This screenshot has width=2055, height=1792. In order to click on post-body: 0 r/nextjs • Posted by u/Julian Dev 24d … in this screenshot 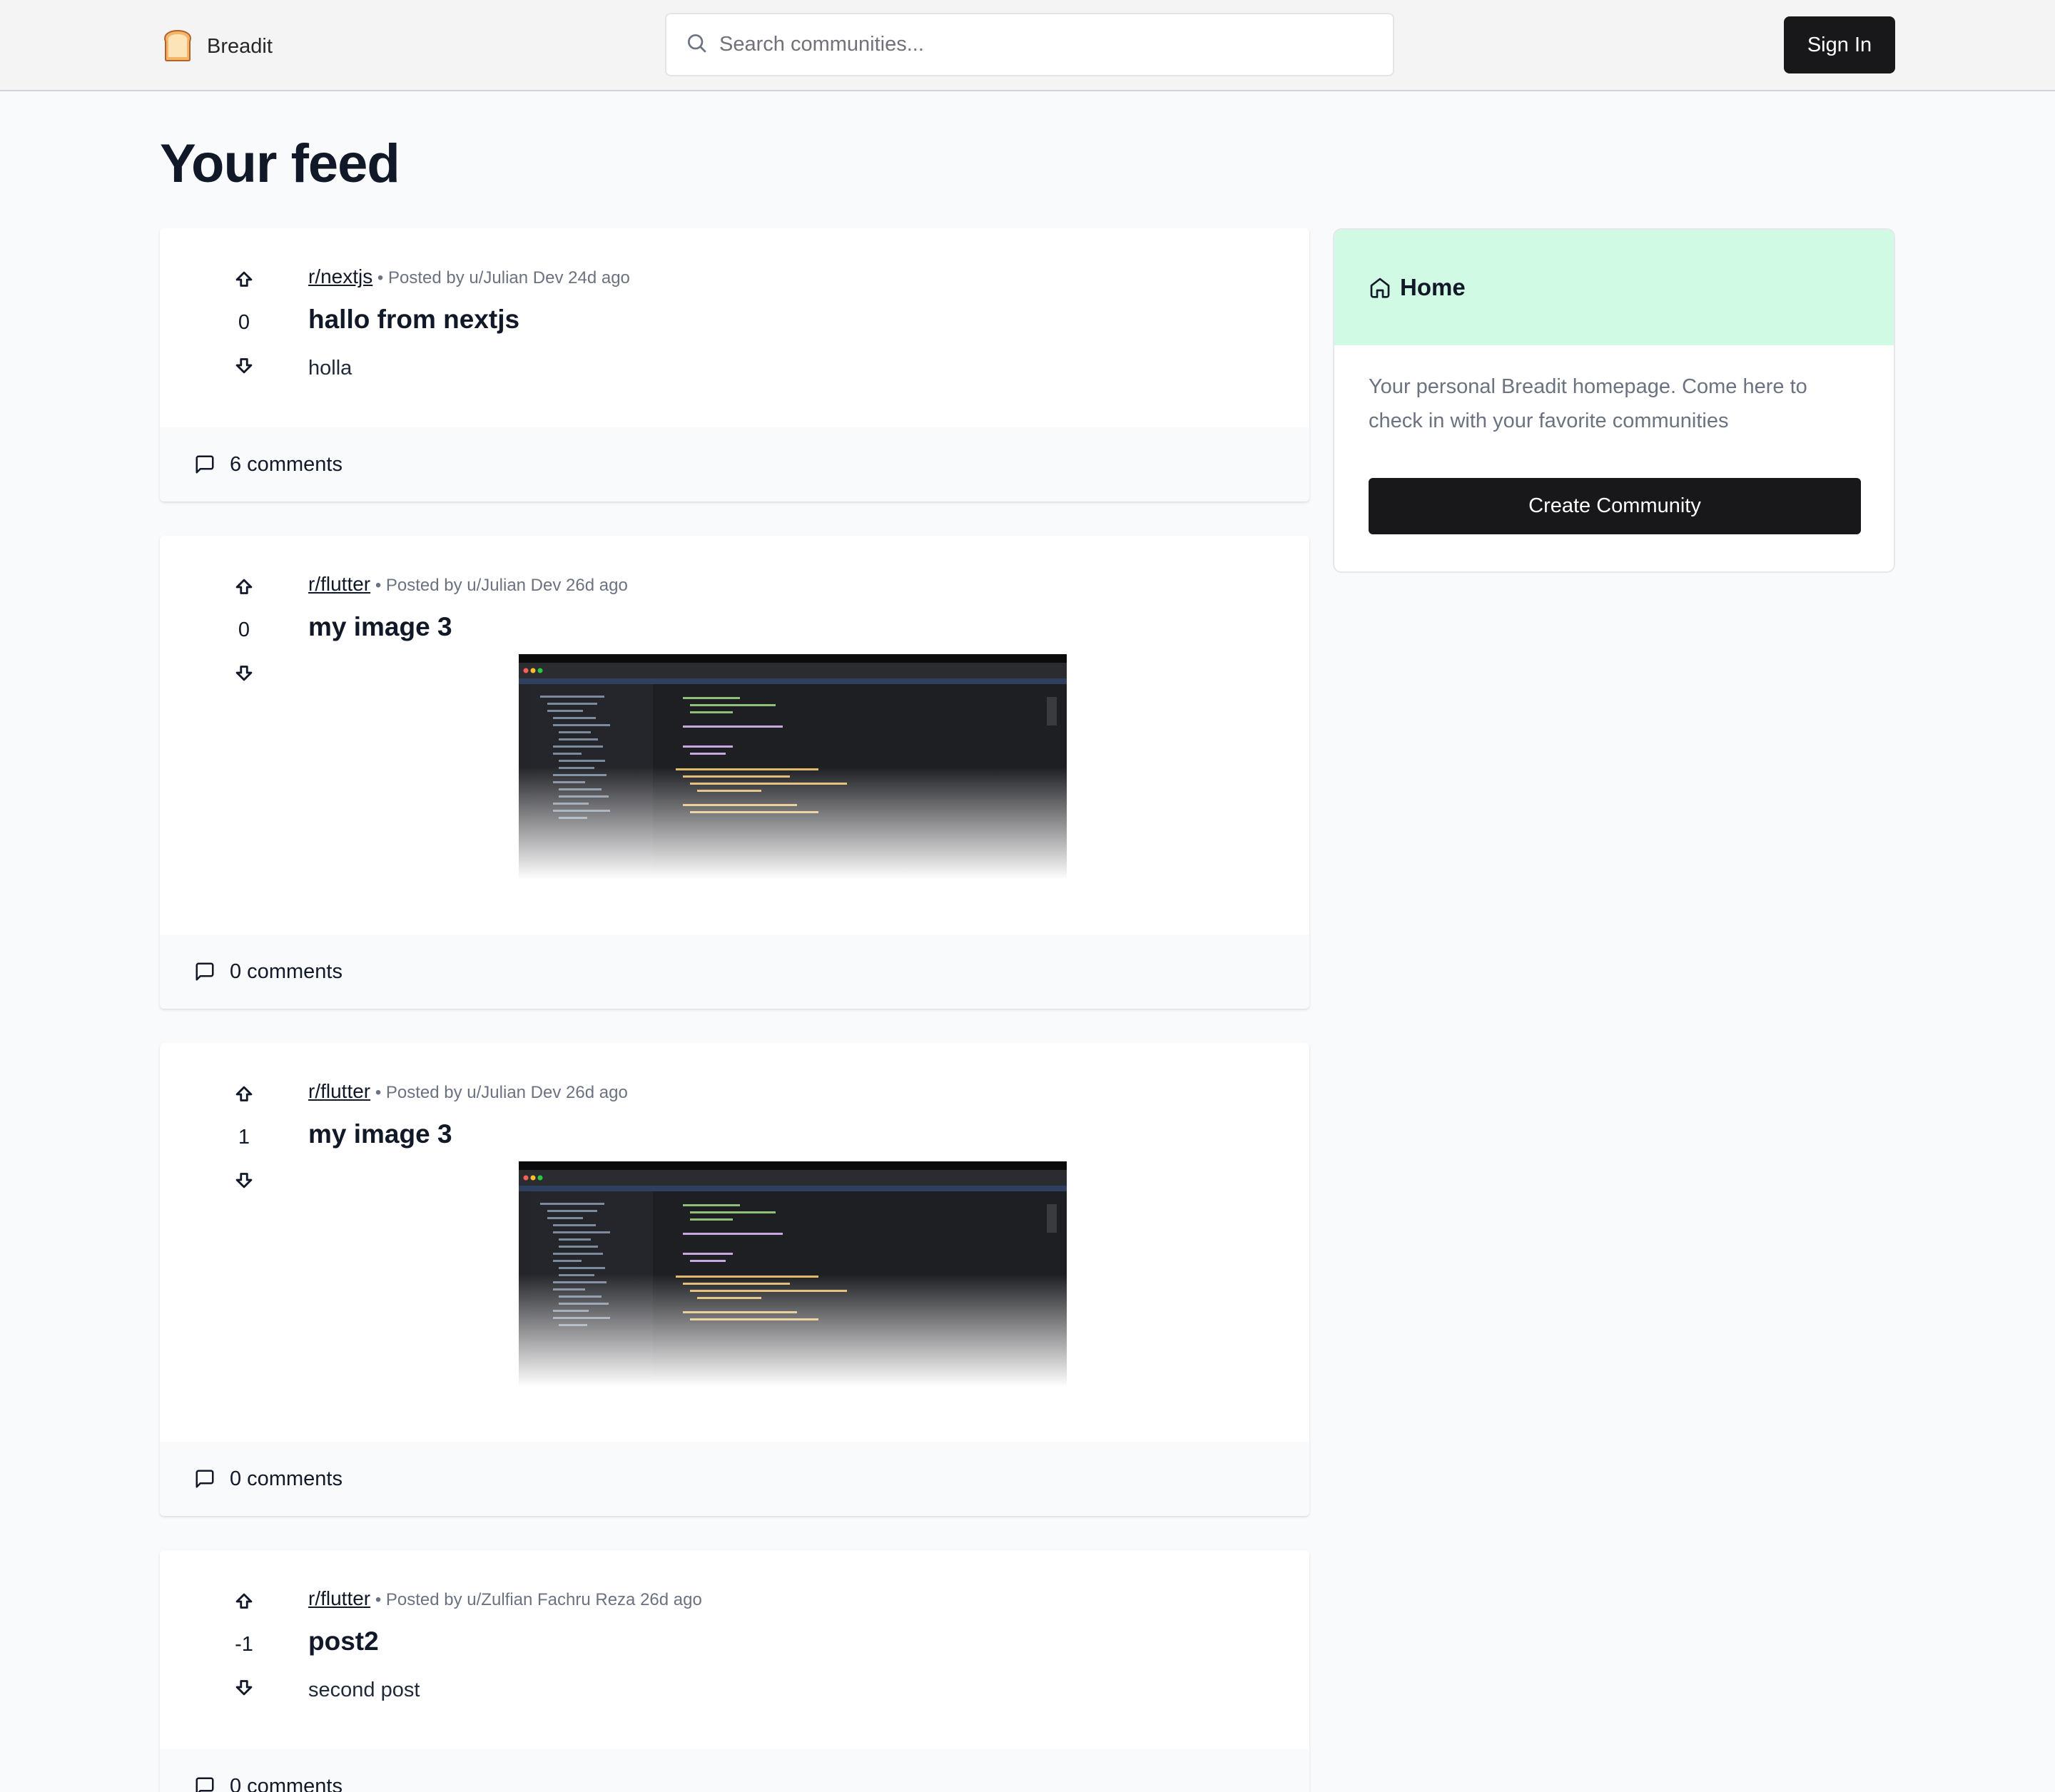, I will do `click(734, 327)`.